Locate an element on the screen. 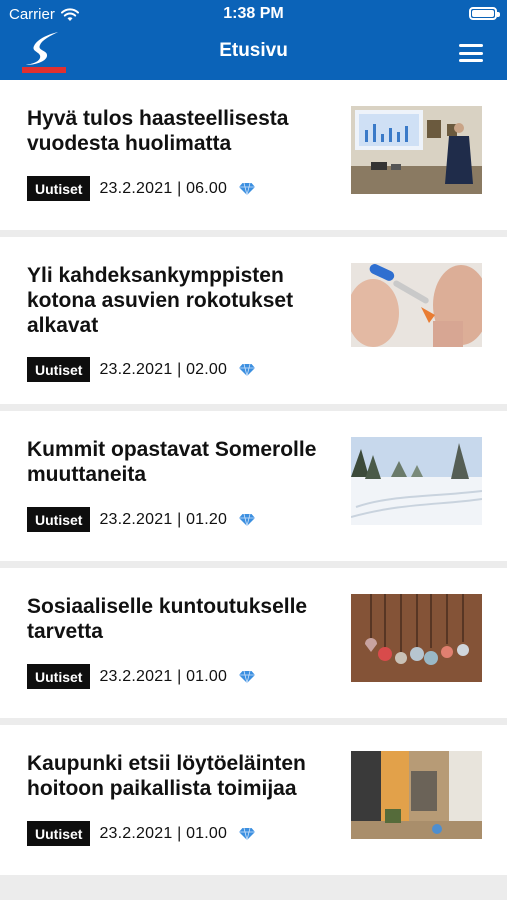 The image size is (507, 900). animal-shelter-photo is located at coordinates (416, 795).